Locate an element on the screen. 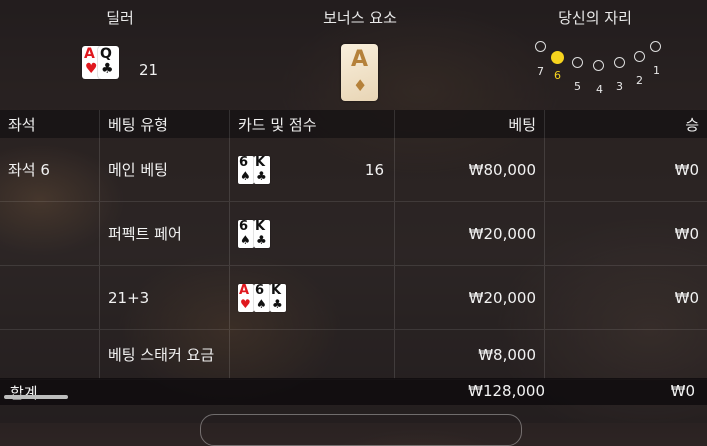 This screenshot has width=707, height=446. horizontal-scrollbar is located at coordinates (36, 397).